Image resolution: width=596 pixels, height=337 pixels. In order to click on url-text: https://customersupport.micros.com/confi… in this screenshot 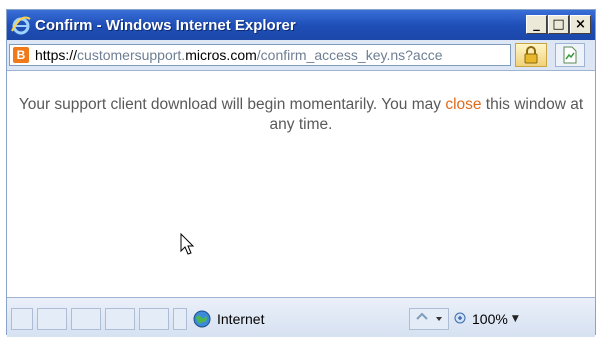, I will do `click(238, 55)`.